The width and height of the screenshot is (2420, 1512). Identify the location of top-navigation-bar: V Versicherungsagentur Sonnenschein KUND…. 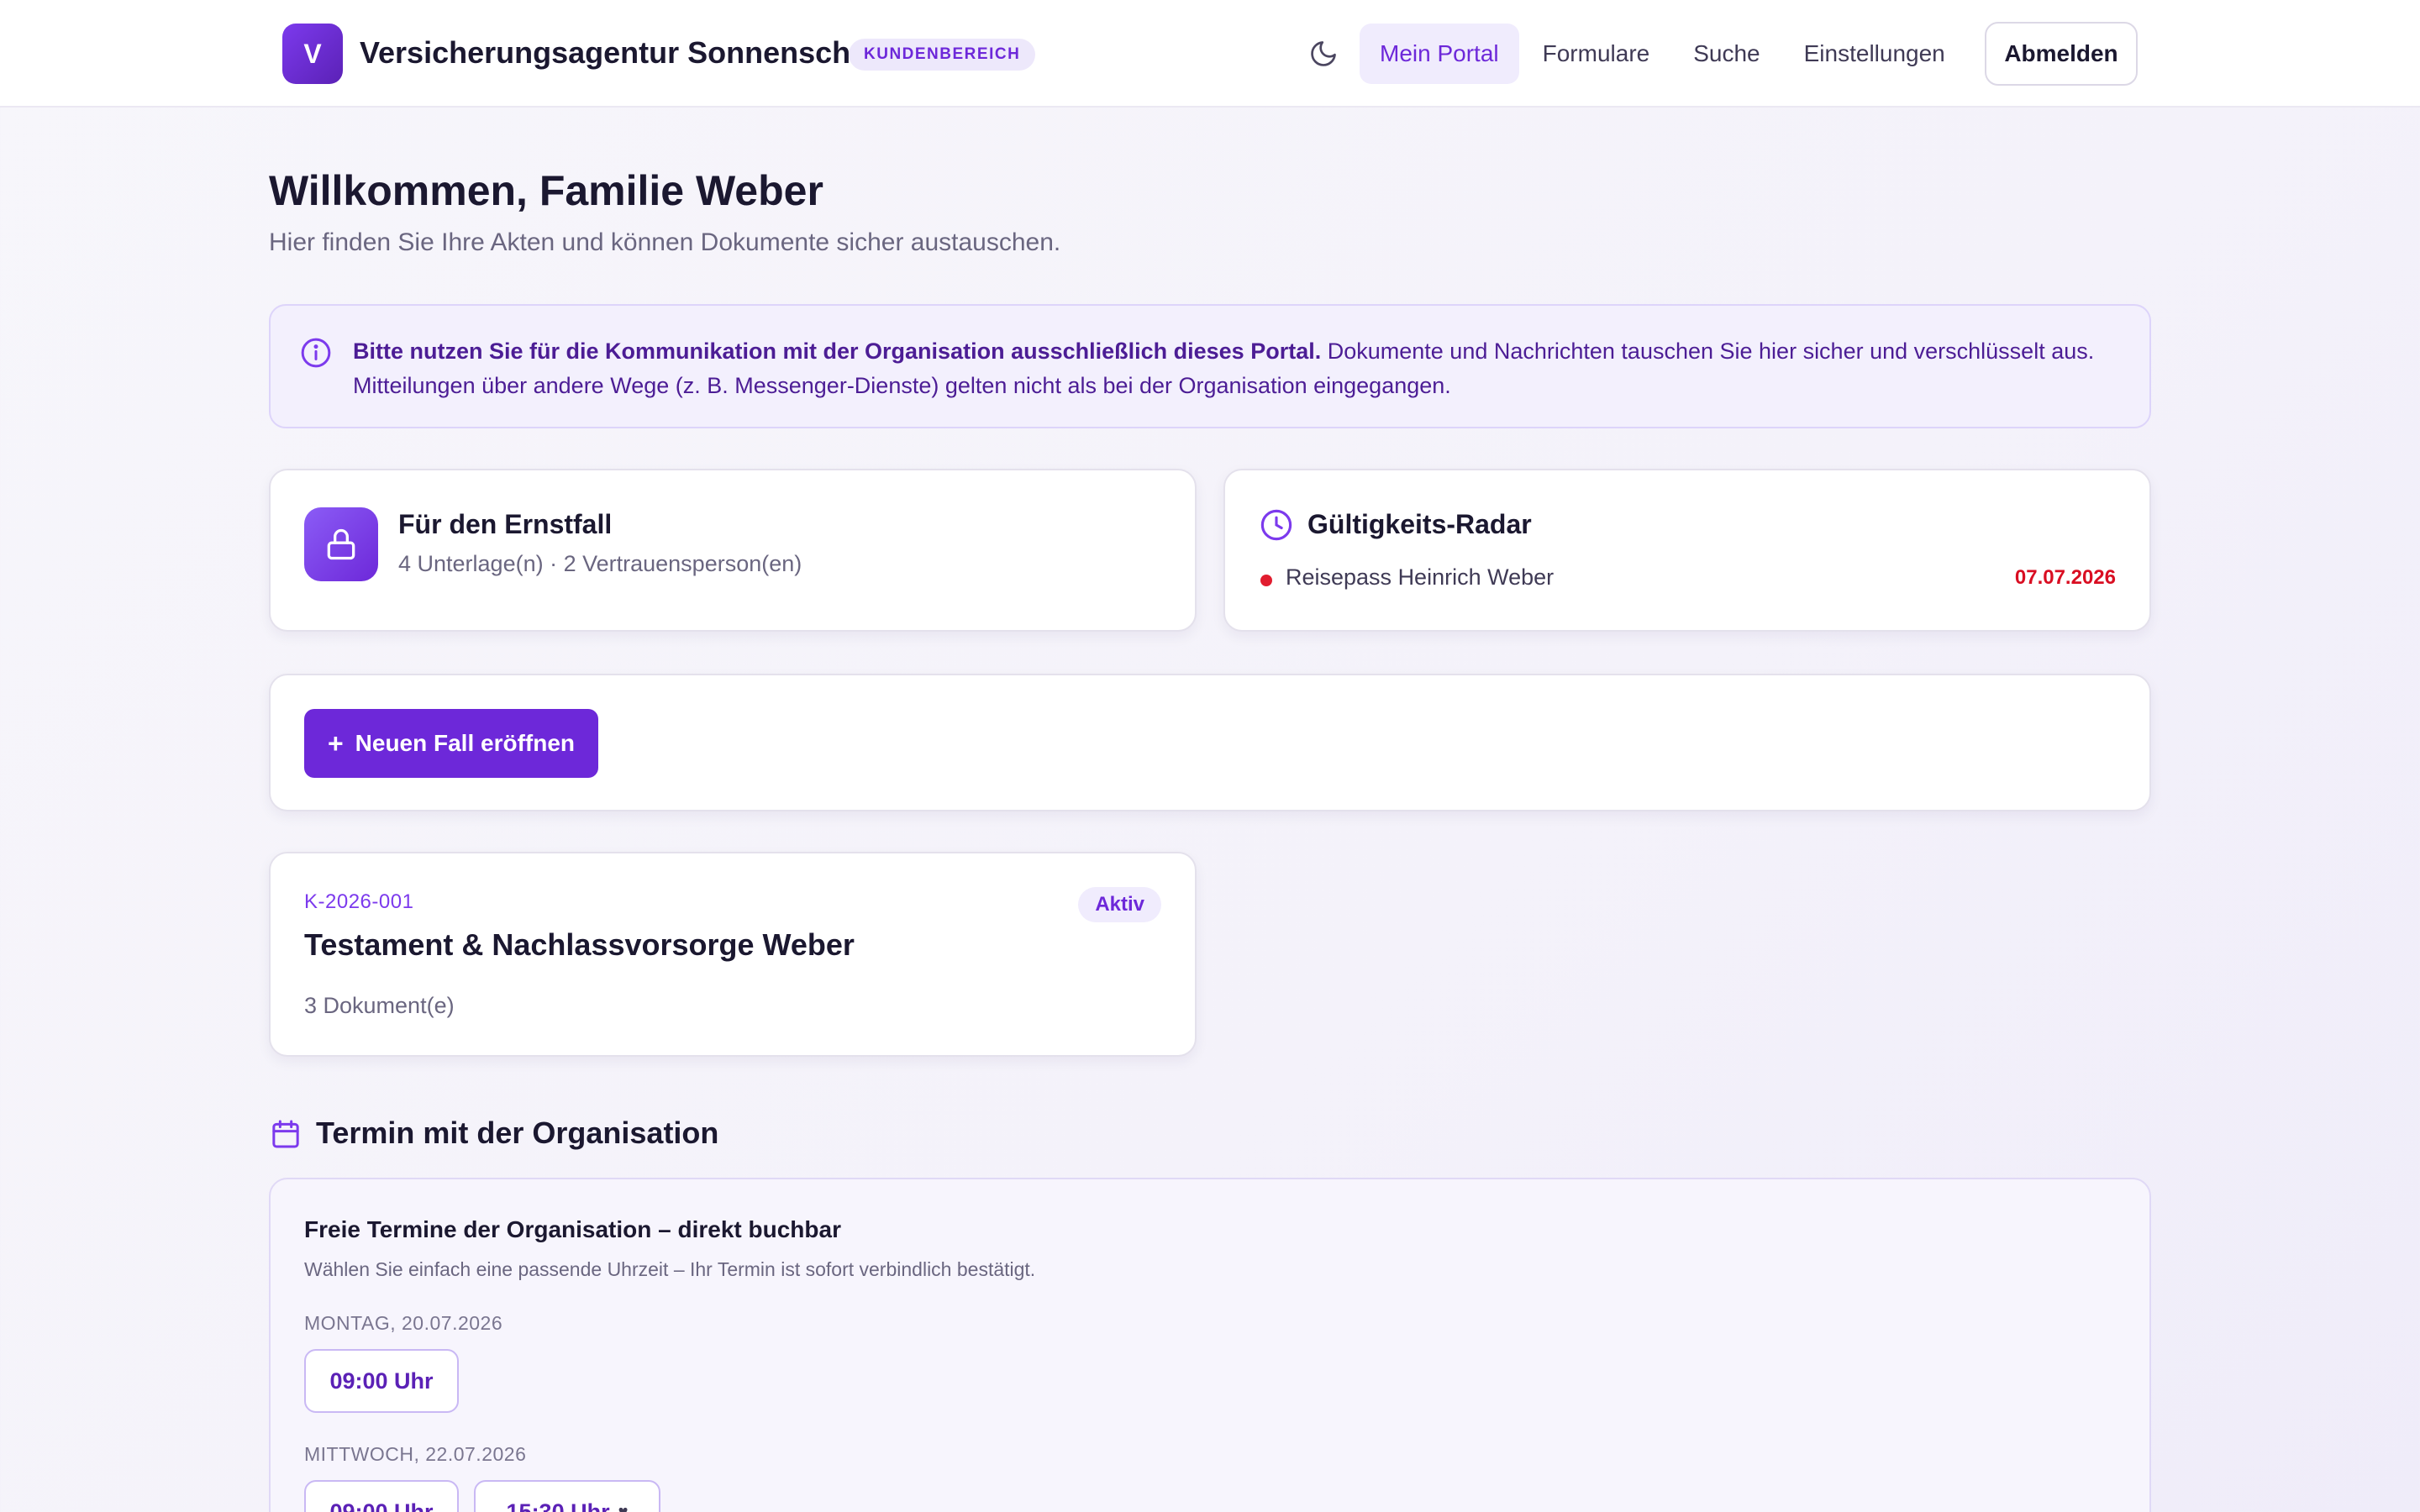
(1210, 54).